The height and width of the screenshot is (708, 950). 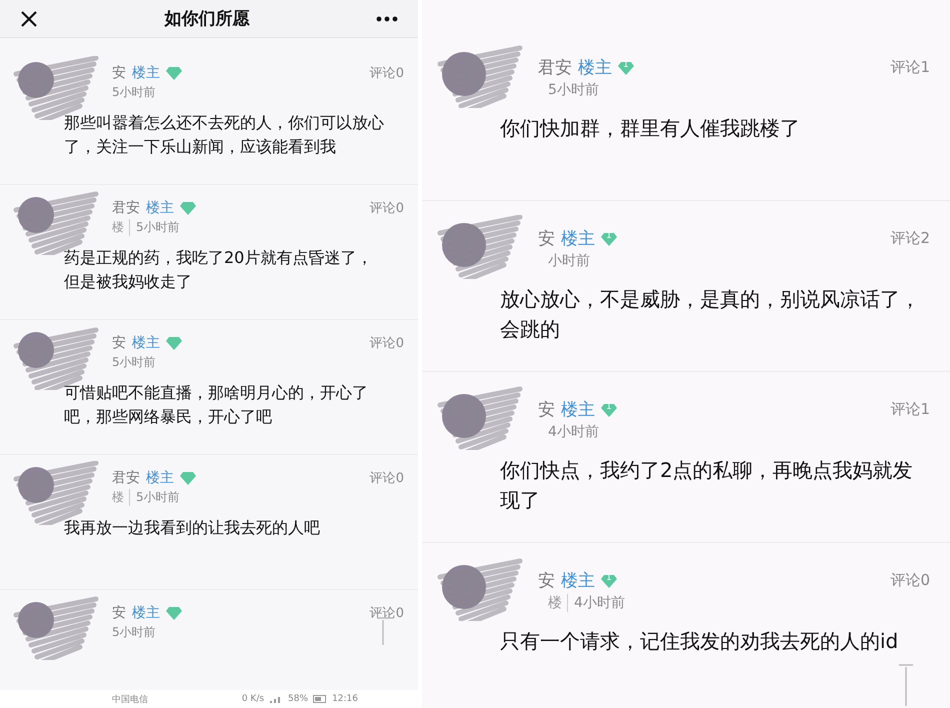 I want to click on comment-count: 评论2, so click(x=910, y=238).